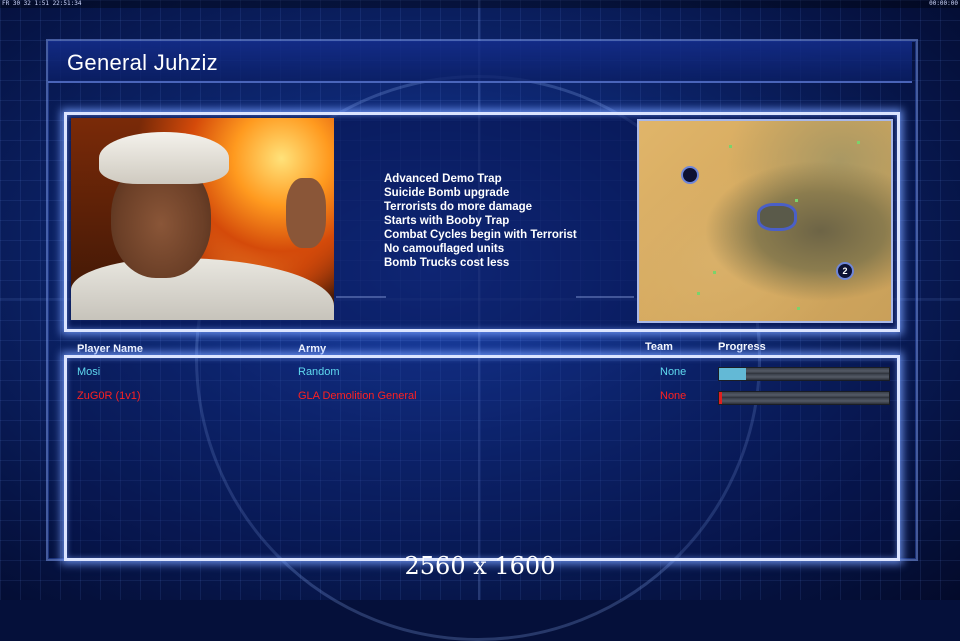 The width and height of the screenshot is (960, 641). What do you see at coordinates (357, 396) in the screenshot?
I see `player-army: GLA Demolition General` at bounding box center [357, 396].